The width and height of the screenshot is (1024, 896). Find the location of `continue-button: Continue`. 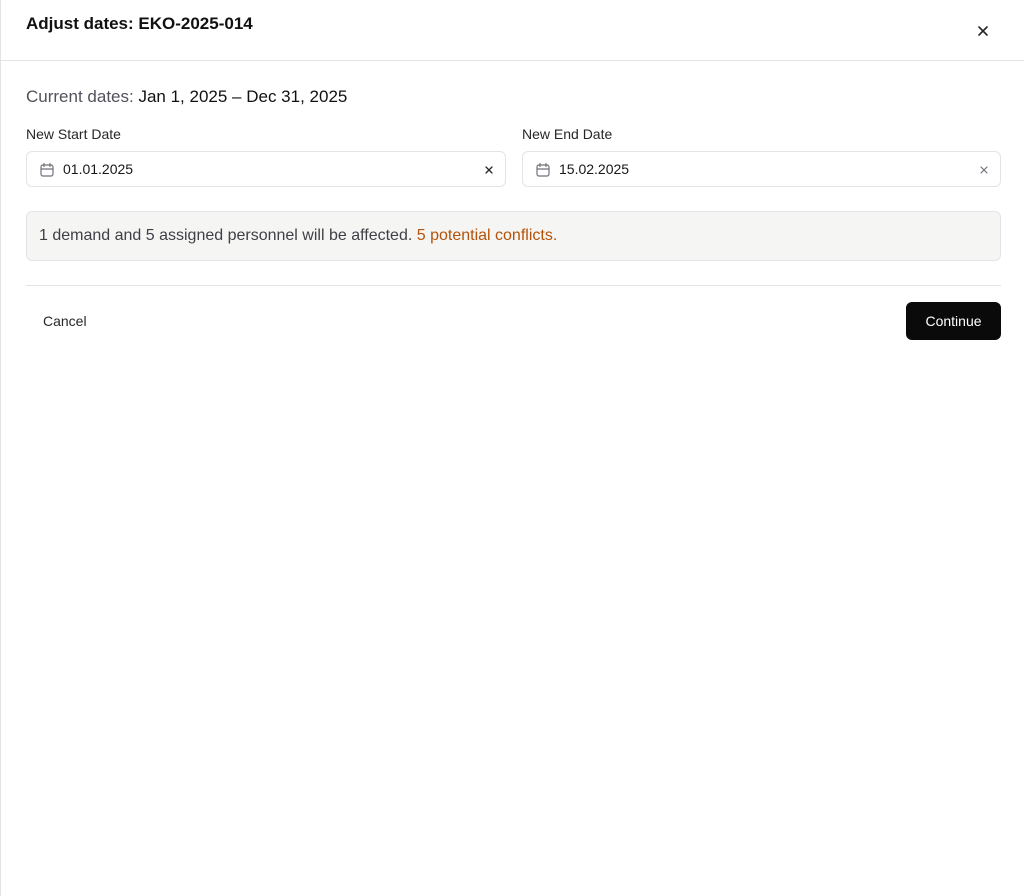

continue-button: Continue is located at coordinates (953, 321).